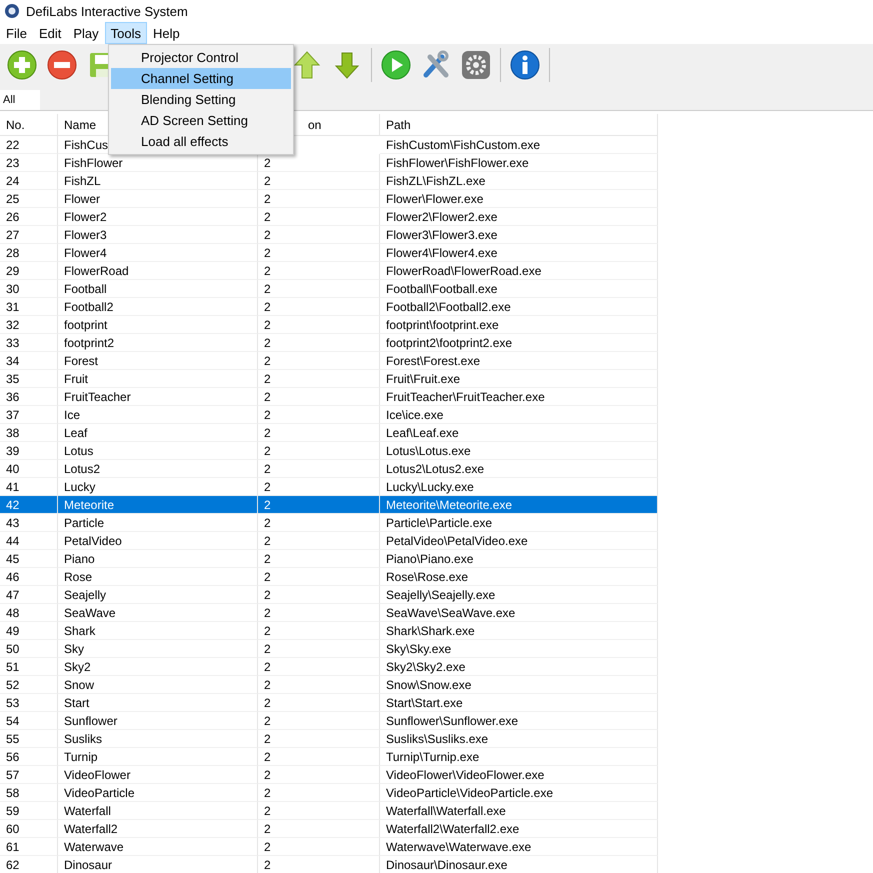 This screenshot has width=873, height=873. What do you see at coordinates (29, 343) in the screenshot?
I see `table-cell: 33` at bounding box center [29, 343].